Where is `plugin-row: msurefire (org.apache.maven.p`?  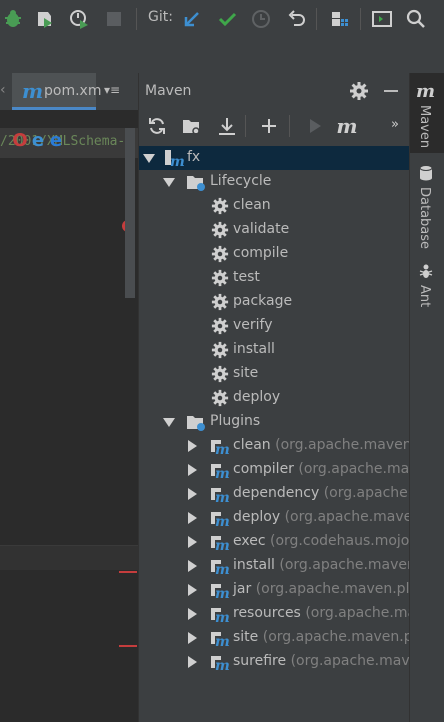
plugin-row: msurefire (org.apache.maven.p is located at coordinates (274, 662).